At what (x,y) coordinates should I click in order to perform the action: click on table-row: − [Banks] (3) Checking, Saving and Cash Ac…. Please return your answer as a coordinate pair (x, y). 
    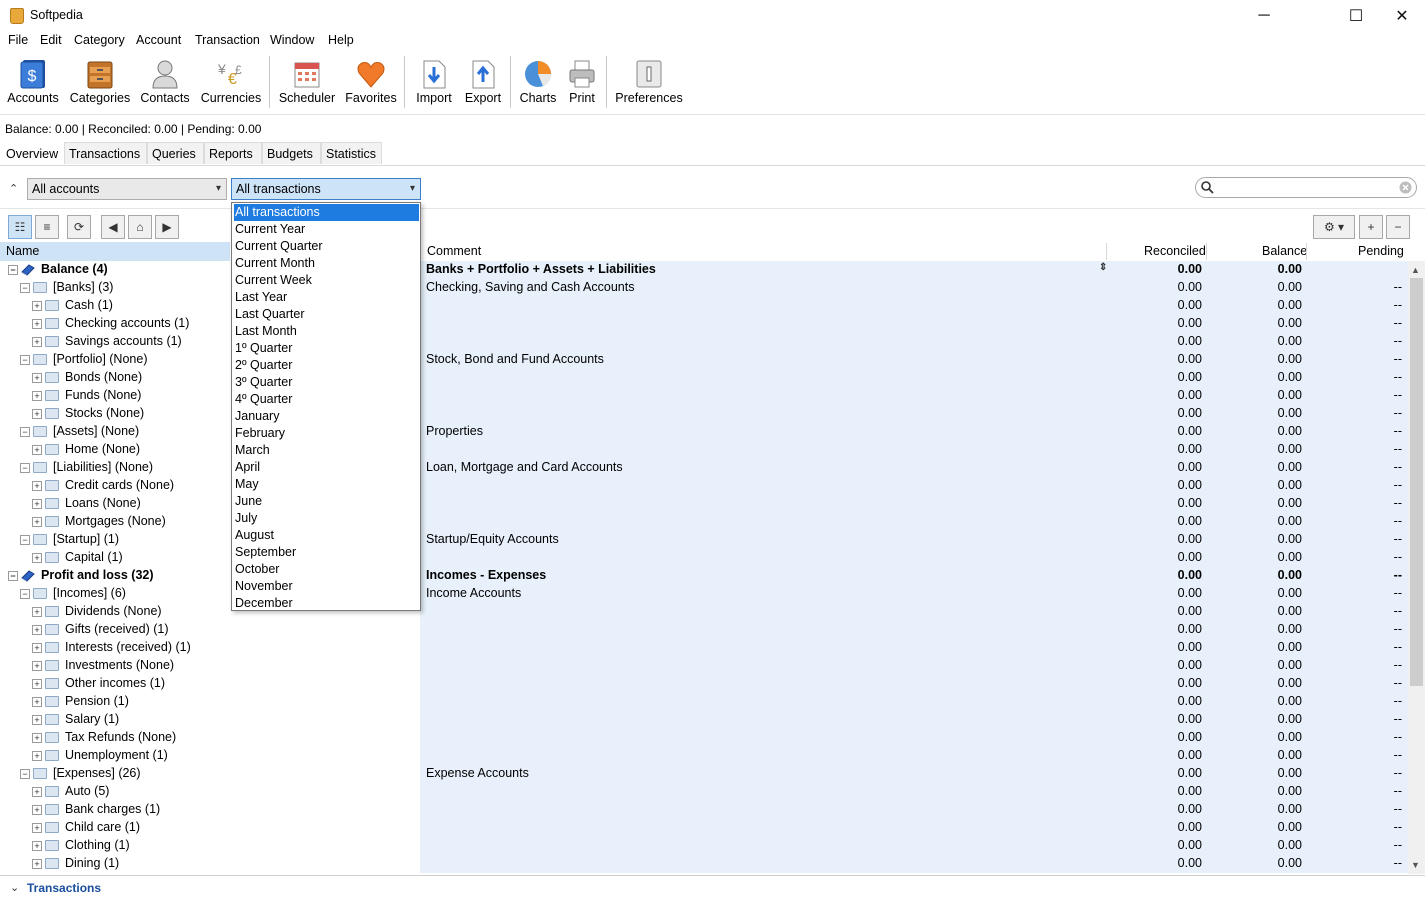
    Looking at the image, I should click on (704, 288).